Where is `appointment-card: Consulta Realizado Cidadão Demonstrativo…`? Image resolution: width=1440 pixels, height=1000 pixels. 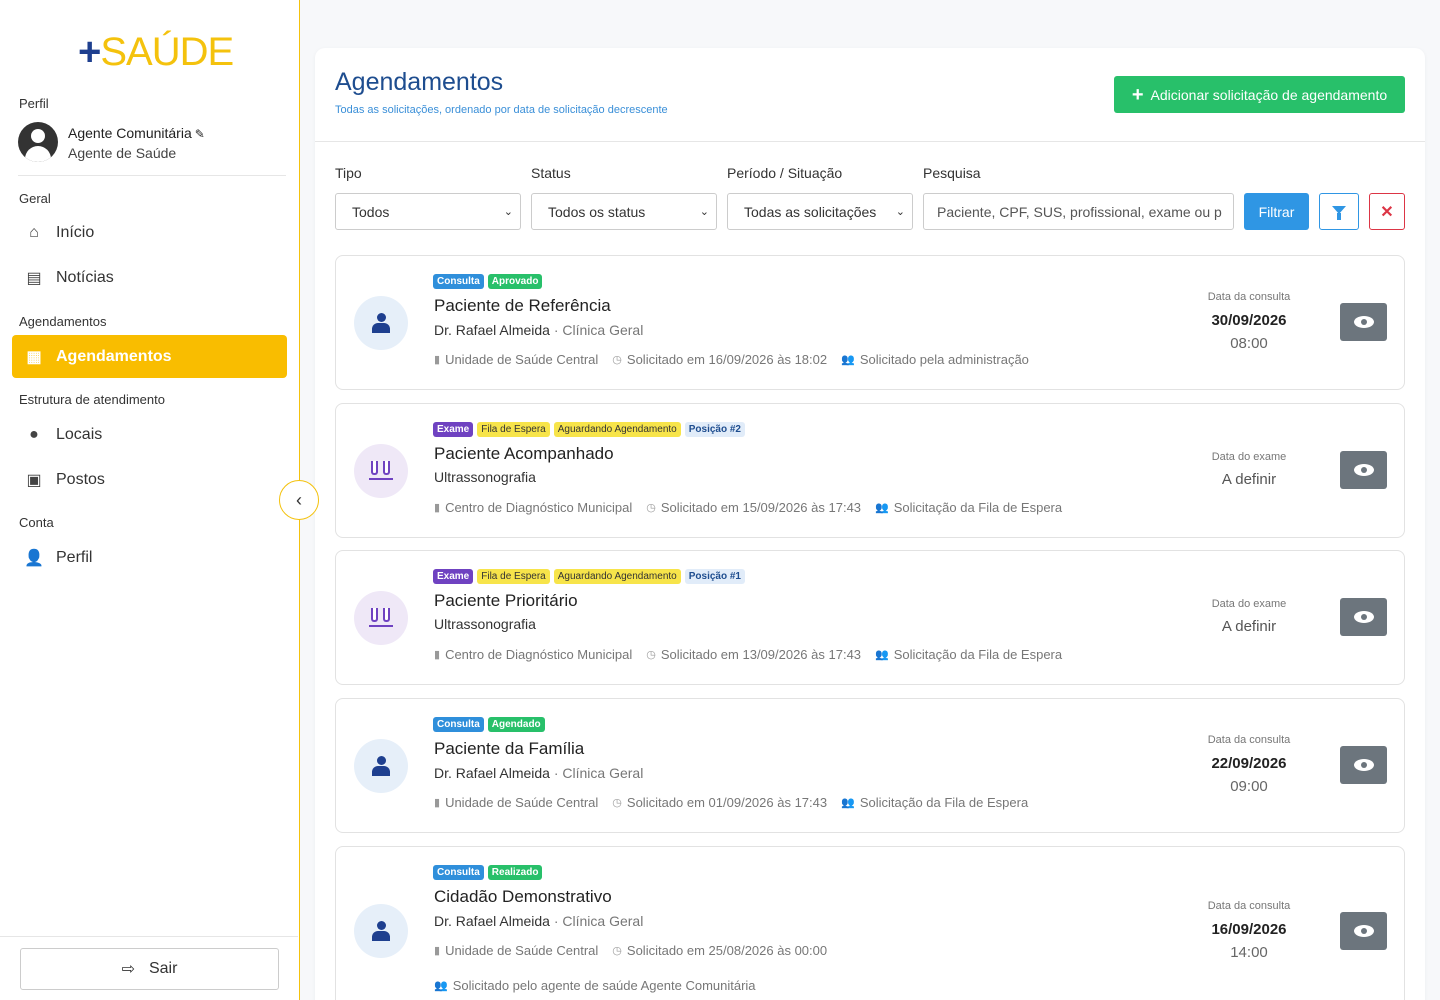
appointment-card: Consulta Realizado Cidadão Demonstrativo… is located at coordinates (870, 923).